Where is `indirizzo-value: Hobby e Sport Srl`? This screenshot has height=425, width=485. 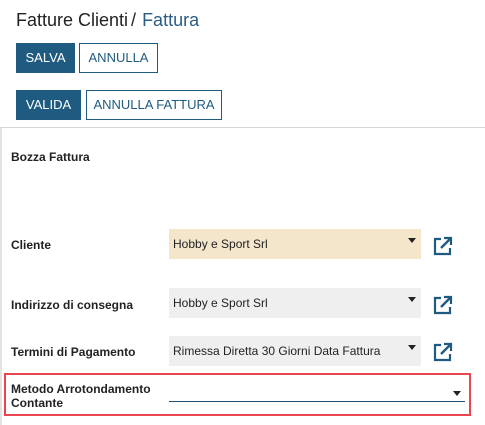 indirizzo-value: Hobby e Sport Srl is located at coordinates (220, 303).